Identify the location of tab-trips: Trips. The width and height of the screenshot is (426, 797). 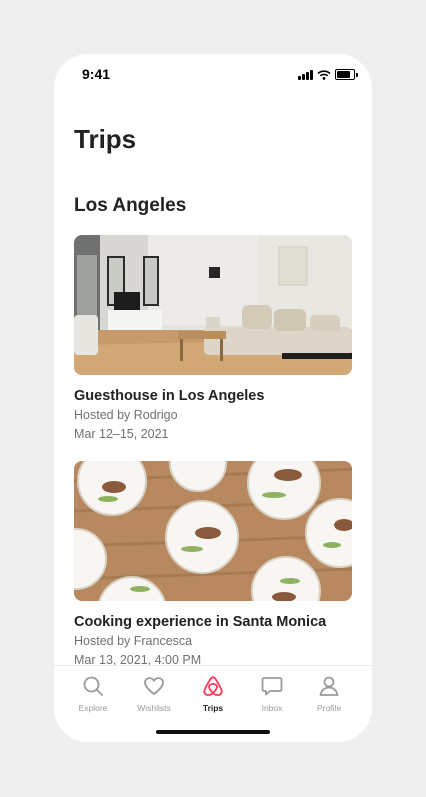
(213, 694).